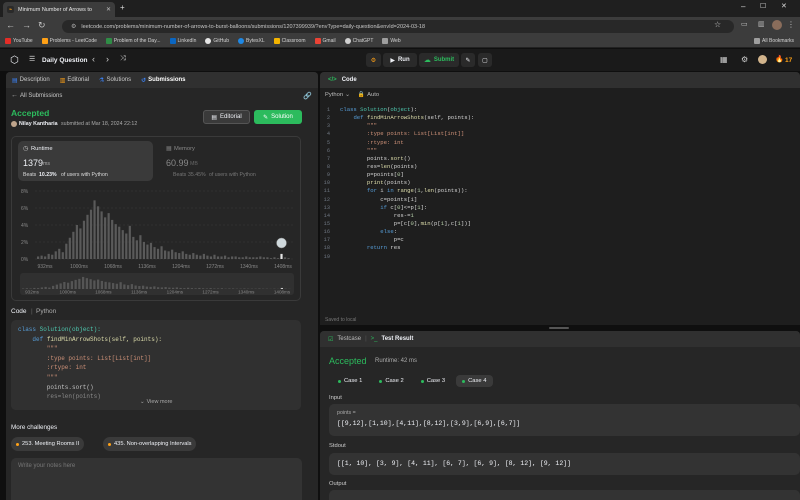 This screenshot has width=800, height=500. Describe the element at coordinates (42, 25) in the screenshot. I see `reload-icon: ↻` at that location.